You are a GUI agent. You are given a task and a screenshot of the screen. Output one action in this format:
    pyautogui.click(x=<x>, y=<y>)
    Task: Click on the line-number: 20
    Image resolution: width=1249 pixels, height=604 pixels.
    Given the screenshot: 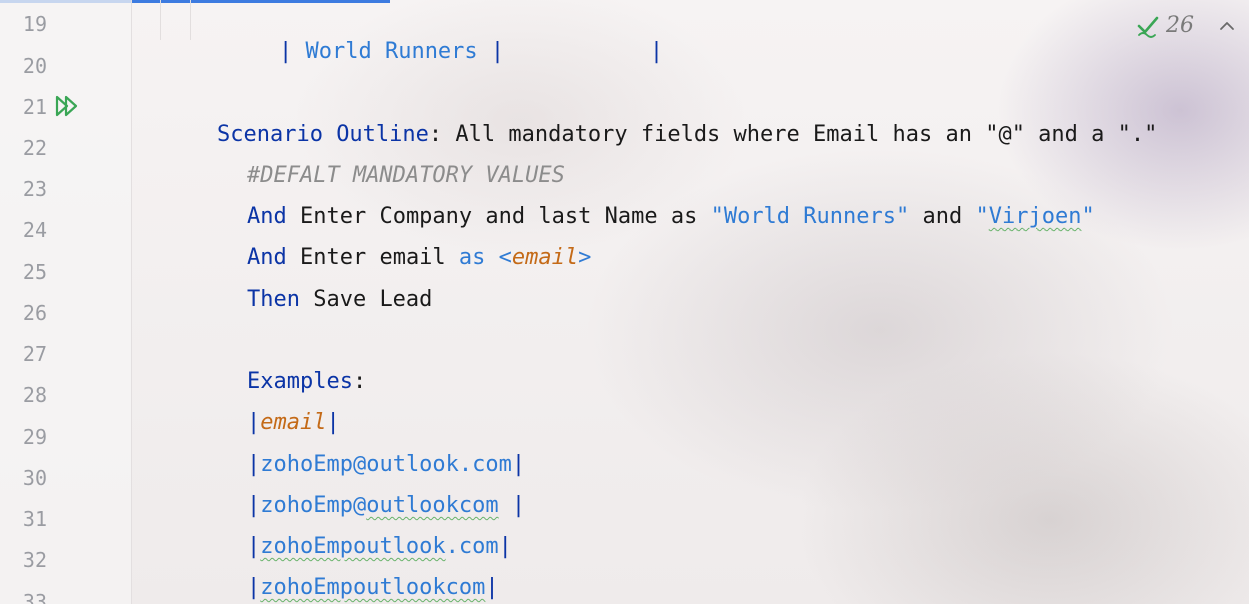 What is the action you would take?
    pyautogui.click(x=34, y=66)
    